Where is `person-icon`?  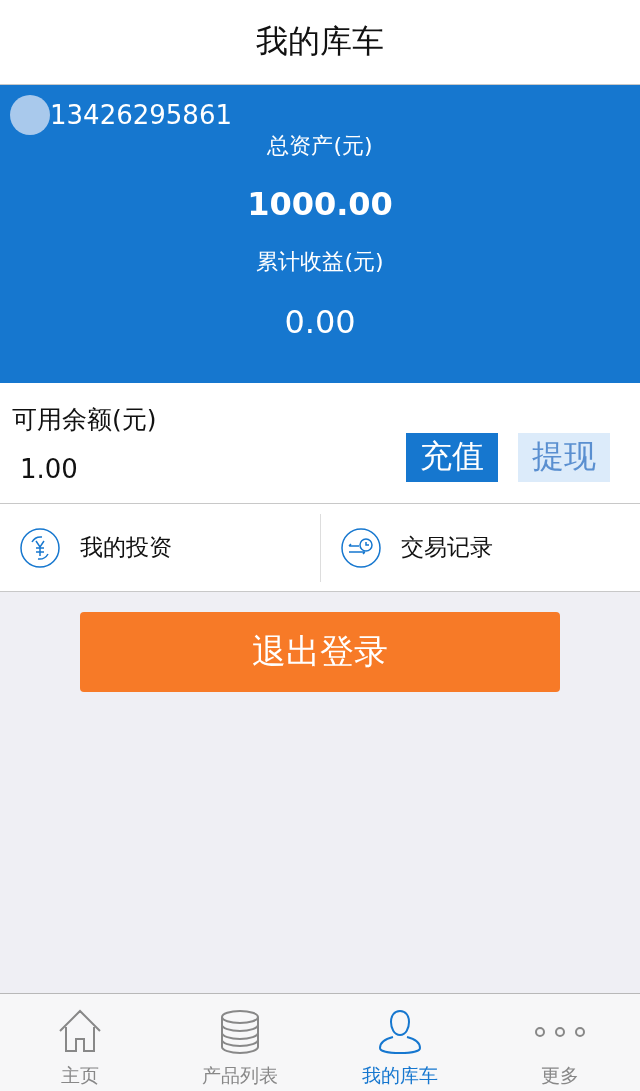
person-icon is located at coordinates (400, 1032).